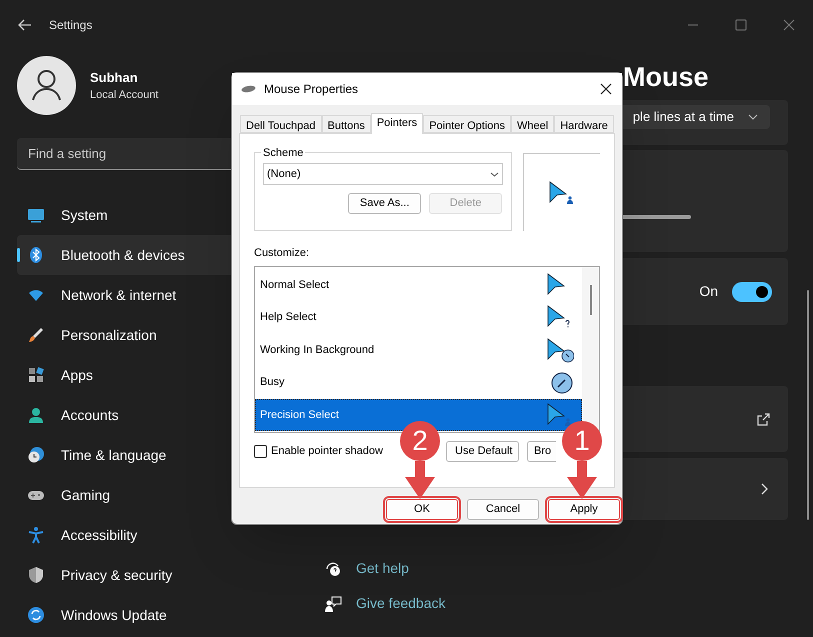 This screenshot has width=813, height=637. I want to click on link: Get help, so click(382, 568).